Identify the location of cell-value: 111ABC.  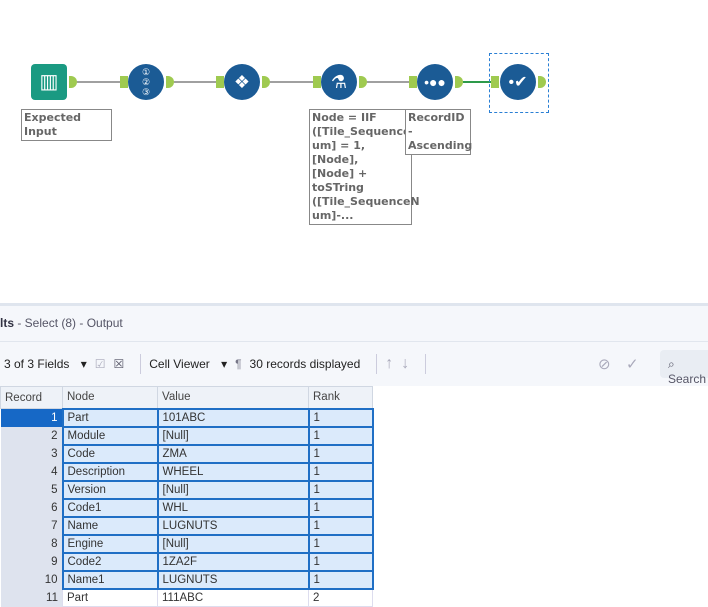
(233, 597).